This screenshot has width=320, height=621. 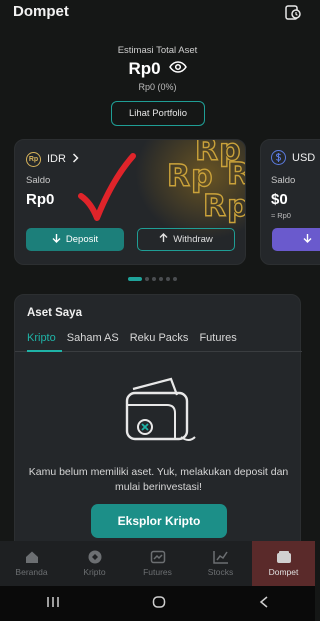 What do you see at coordinates (94, 572) in the screenshot?
I see `nav-label: Kripto` at bounding box center [94, 572].